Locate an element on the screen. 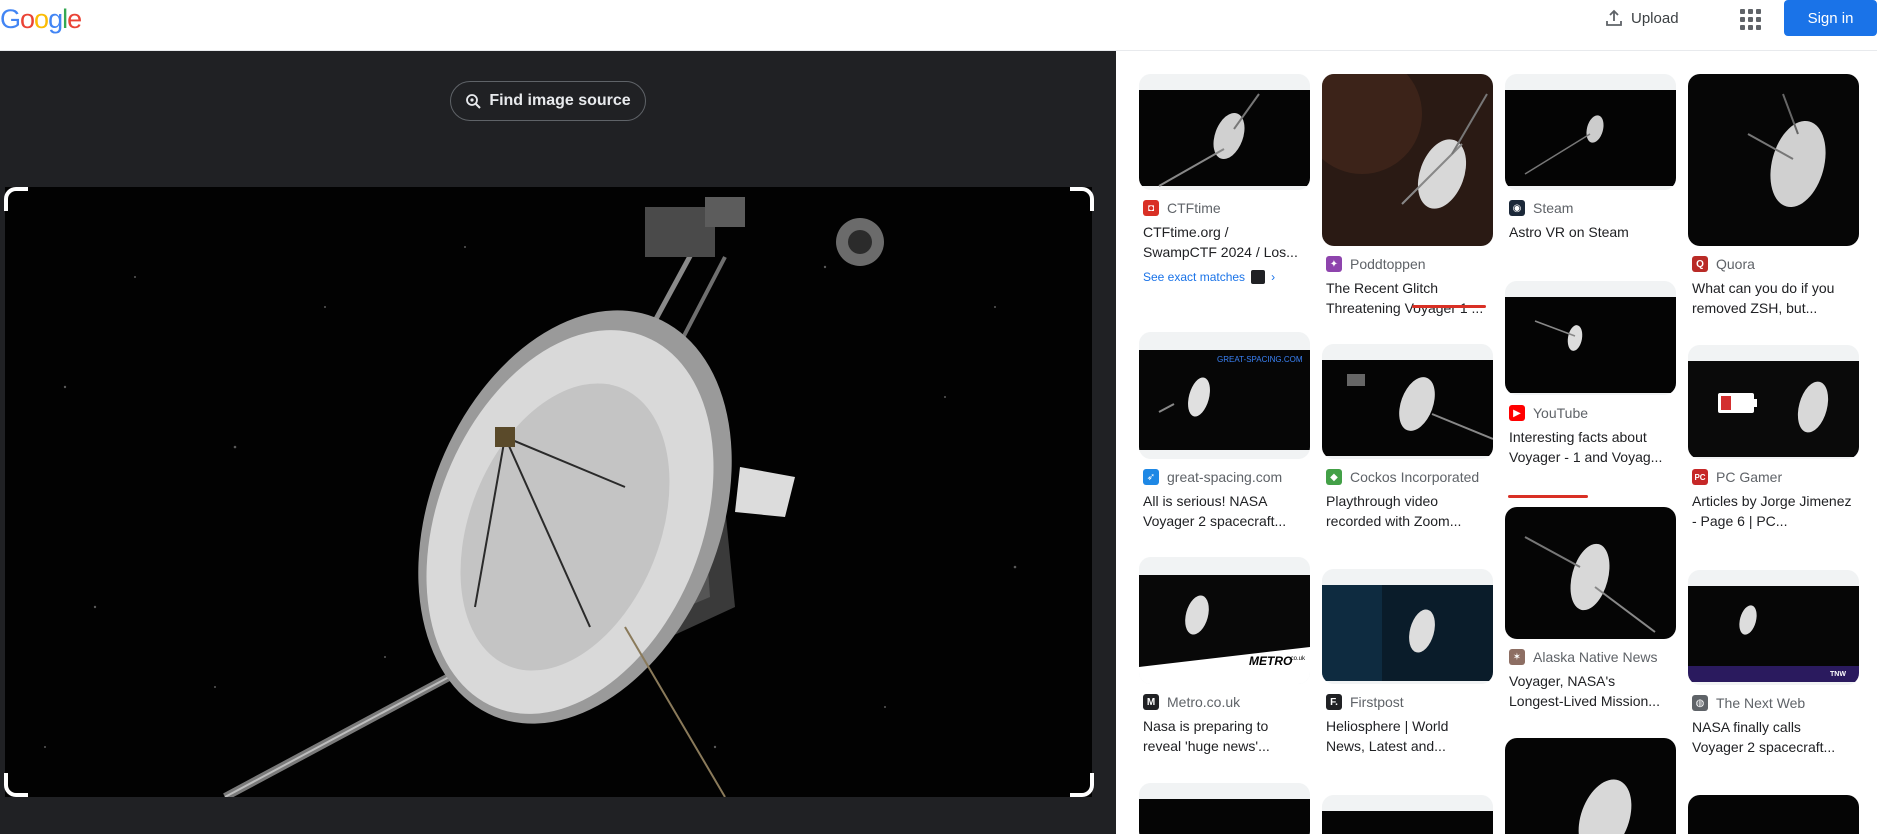 The height and width of the screenshot is (834, 1877). poddtoppen-favicon-icon: ✦ is located at coordinates (1334, 264).